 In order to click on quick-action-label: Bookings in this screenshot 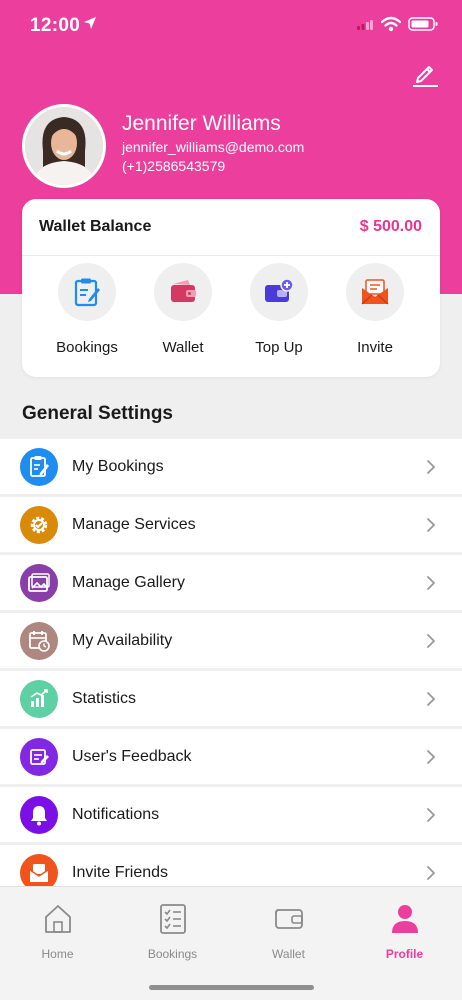, I will do `click(87, 347)`.